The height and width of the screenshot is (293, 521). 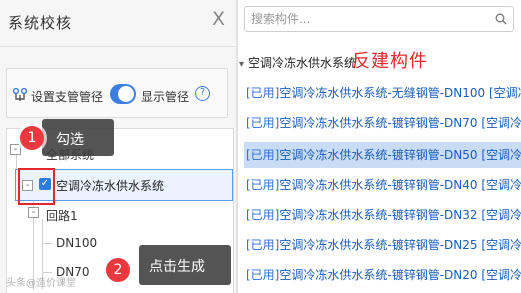 I want to click on list-item-selected: [已用]空调冷冻水供水系统-镀锌钢管-DN50 [空调冷冻水供水, so click(x=382, y=155).